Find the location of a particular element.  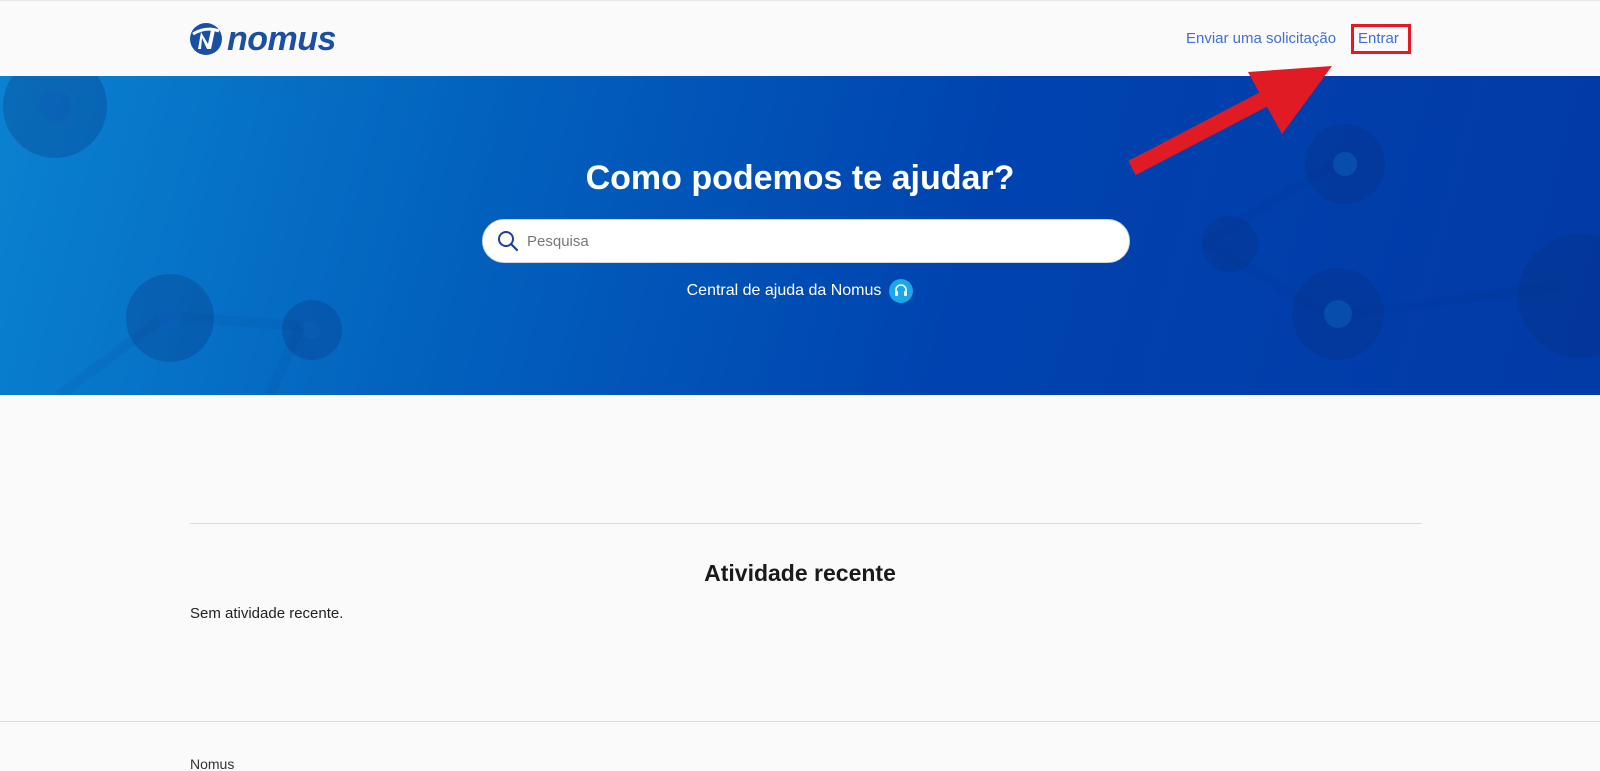

headset-icon is located at coordinates (901, 291).